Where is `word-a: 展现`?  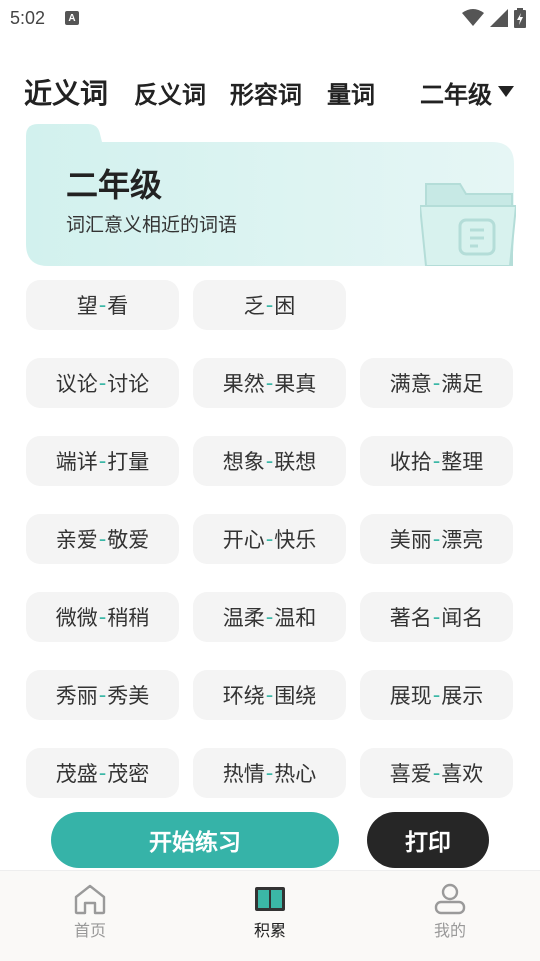 word-a: 展现 is located at coordinates (410, 696).